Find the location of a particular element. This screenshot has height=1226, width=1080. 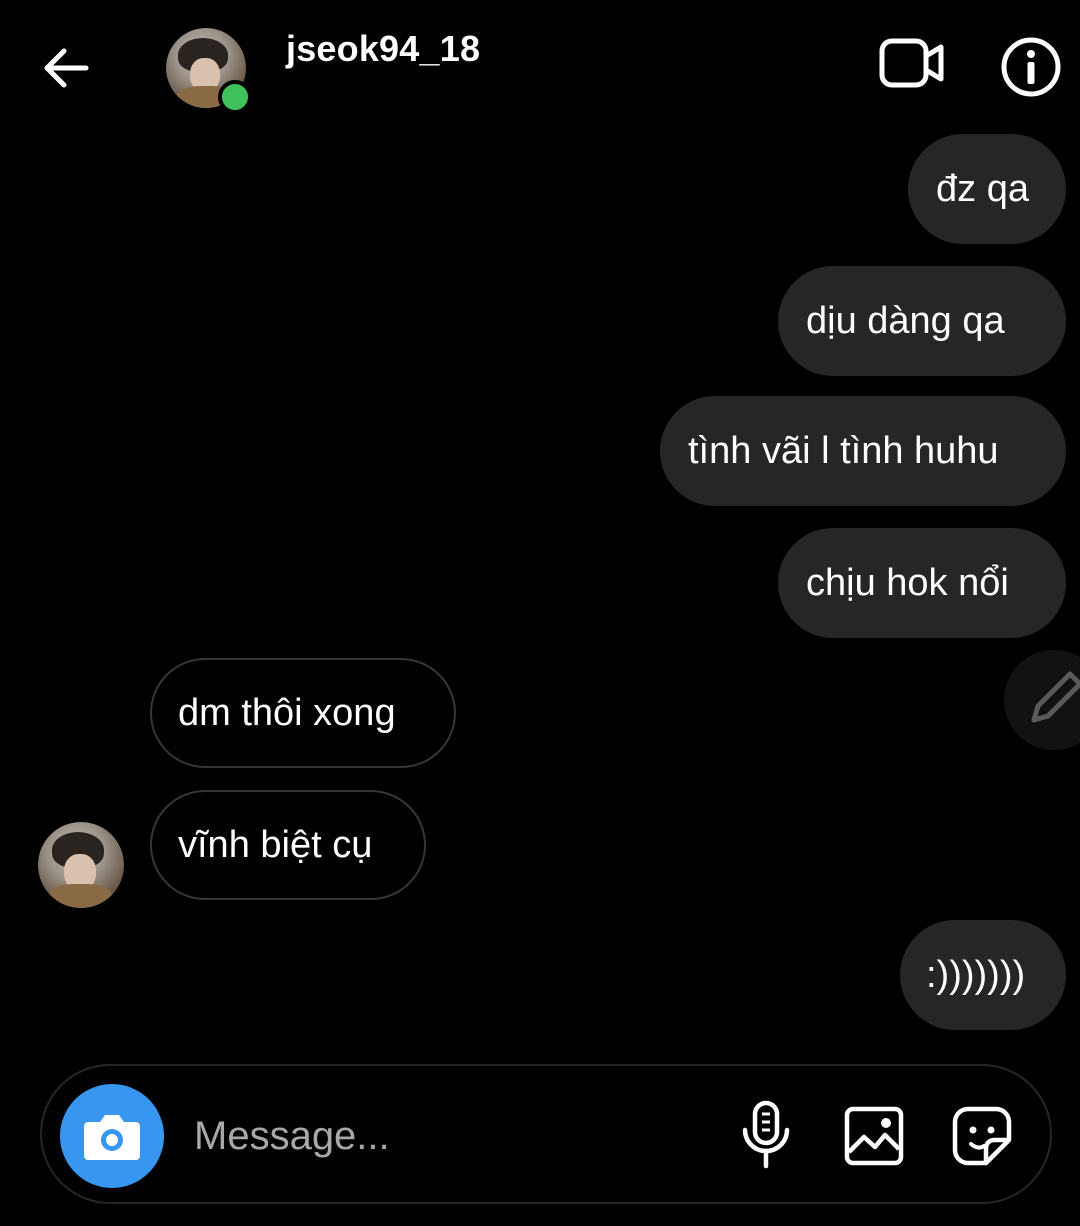

microphone-button is located at coordinates (766, 1135).